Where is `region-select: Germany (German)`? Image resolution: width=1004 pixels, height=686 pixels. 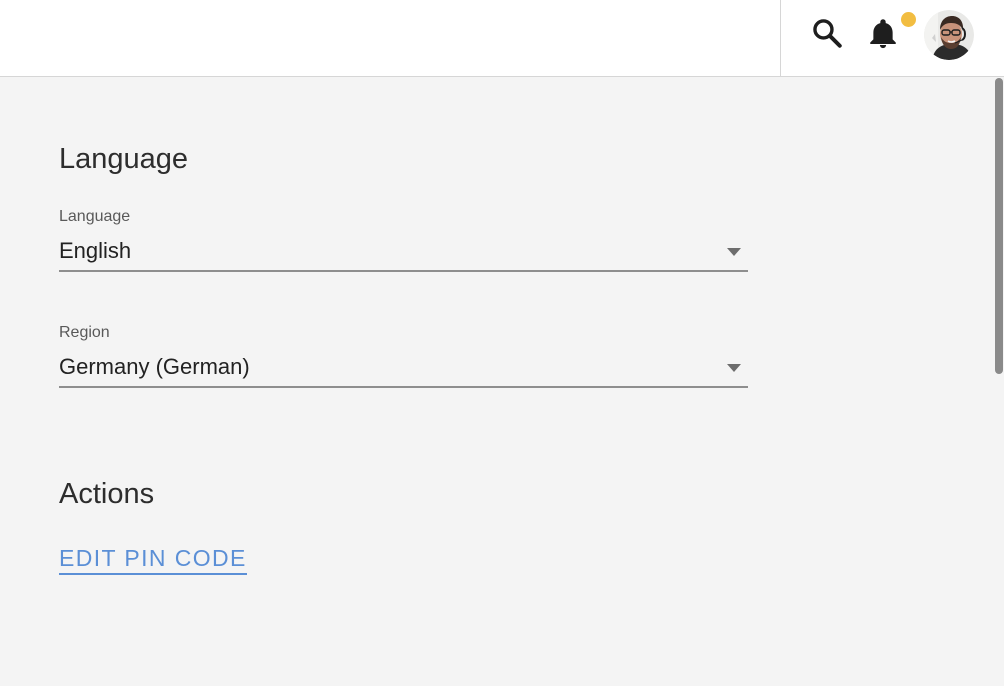 region-select: Germany (German) is located at coordinates (403, 367).